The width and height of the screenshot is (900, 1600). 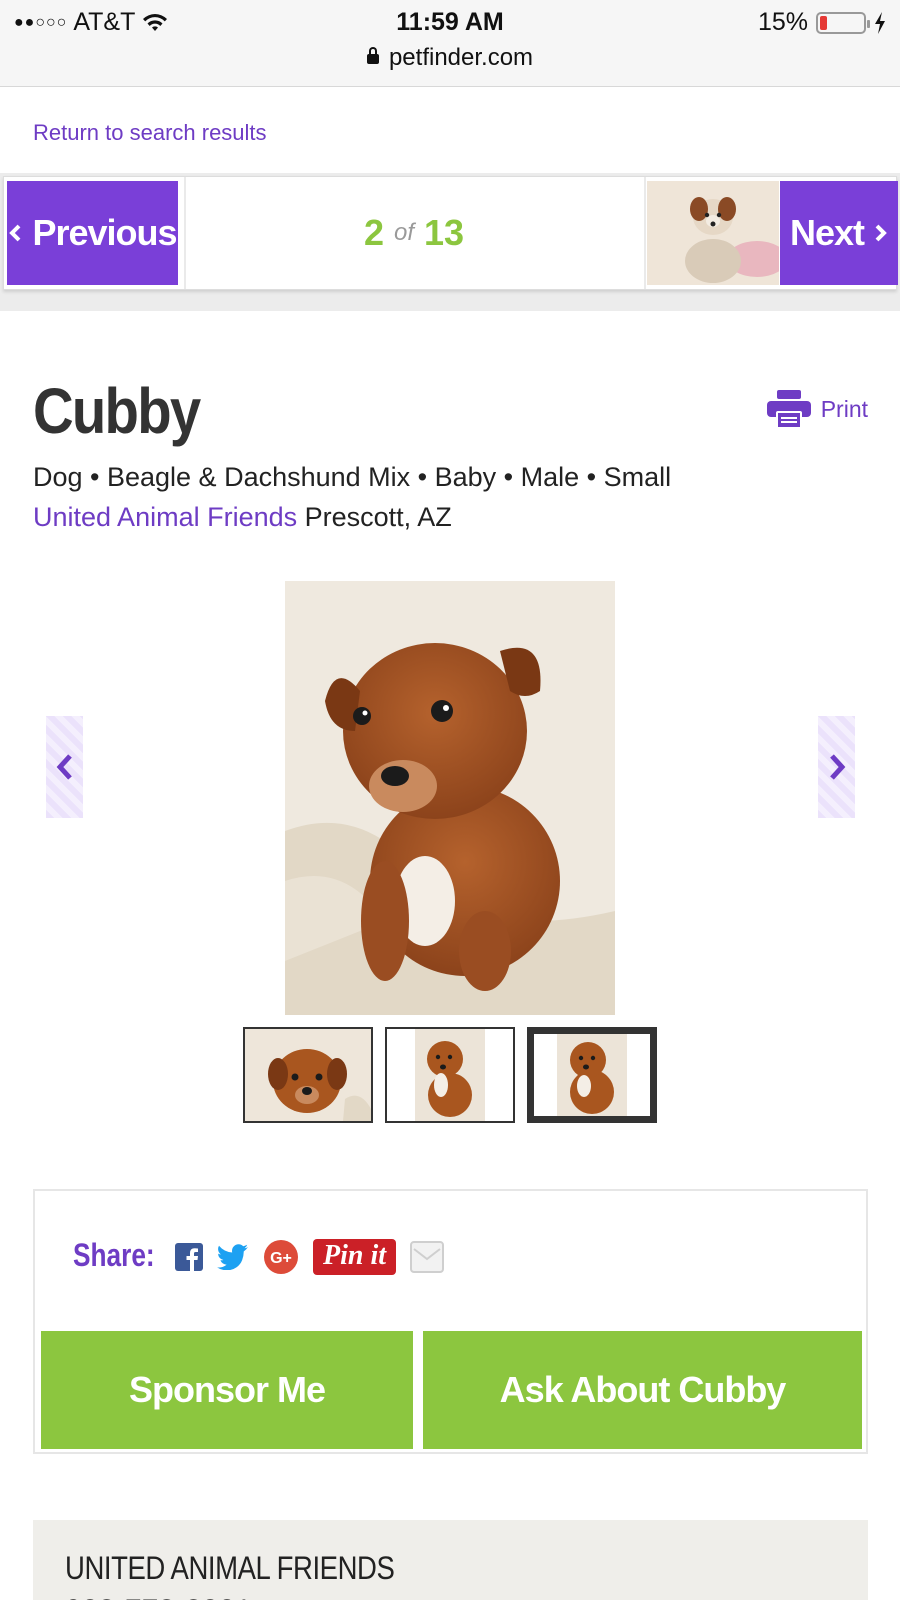 What do you see at coordinates (788, 409) in the screenshot?
I see `printer-icon` at bounding box center [788, 409].